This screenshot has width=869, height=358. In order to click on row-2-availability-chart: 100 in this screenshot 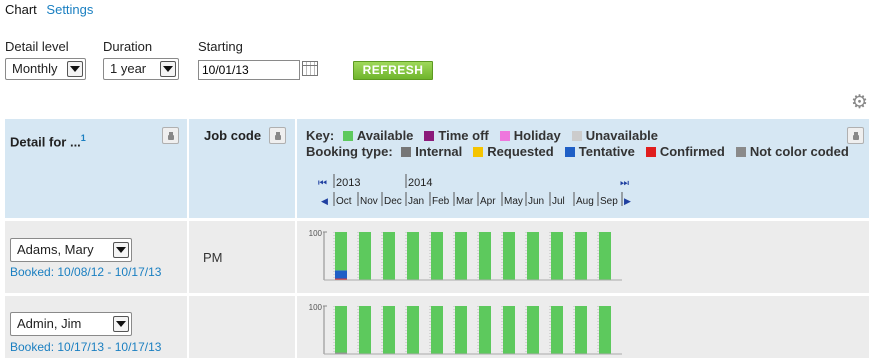, I will do `click(465, 329)`.